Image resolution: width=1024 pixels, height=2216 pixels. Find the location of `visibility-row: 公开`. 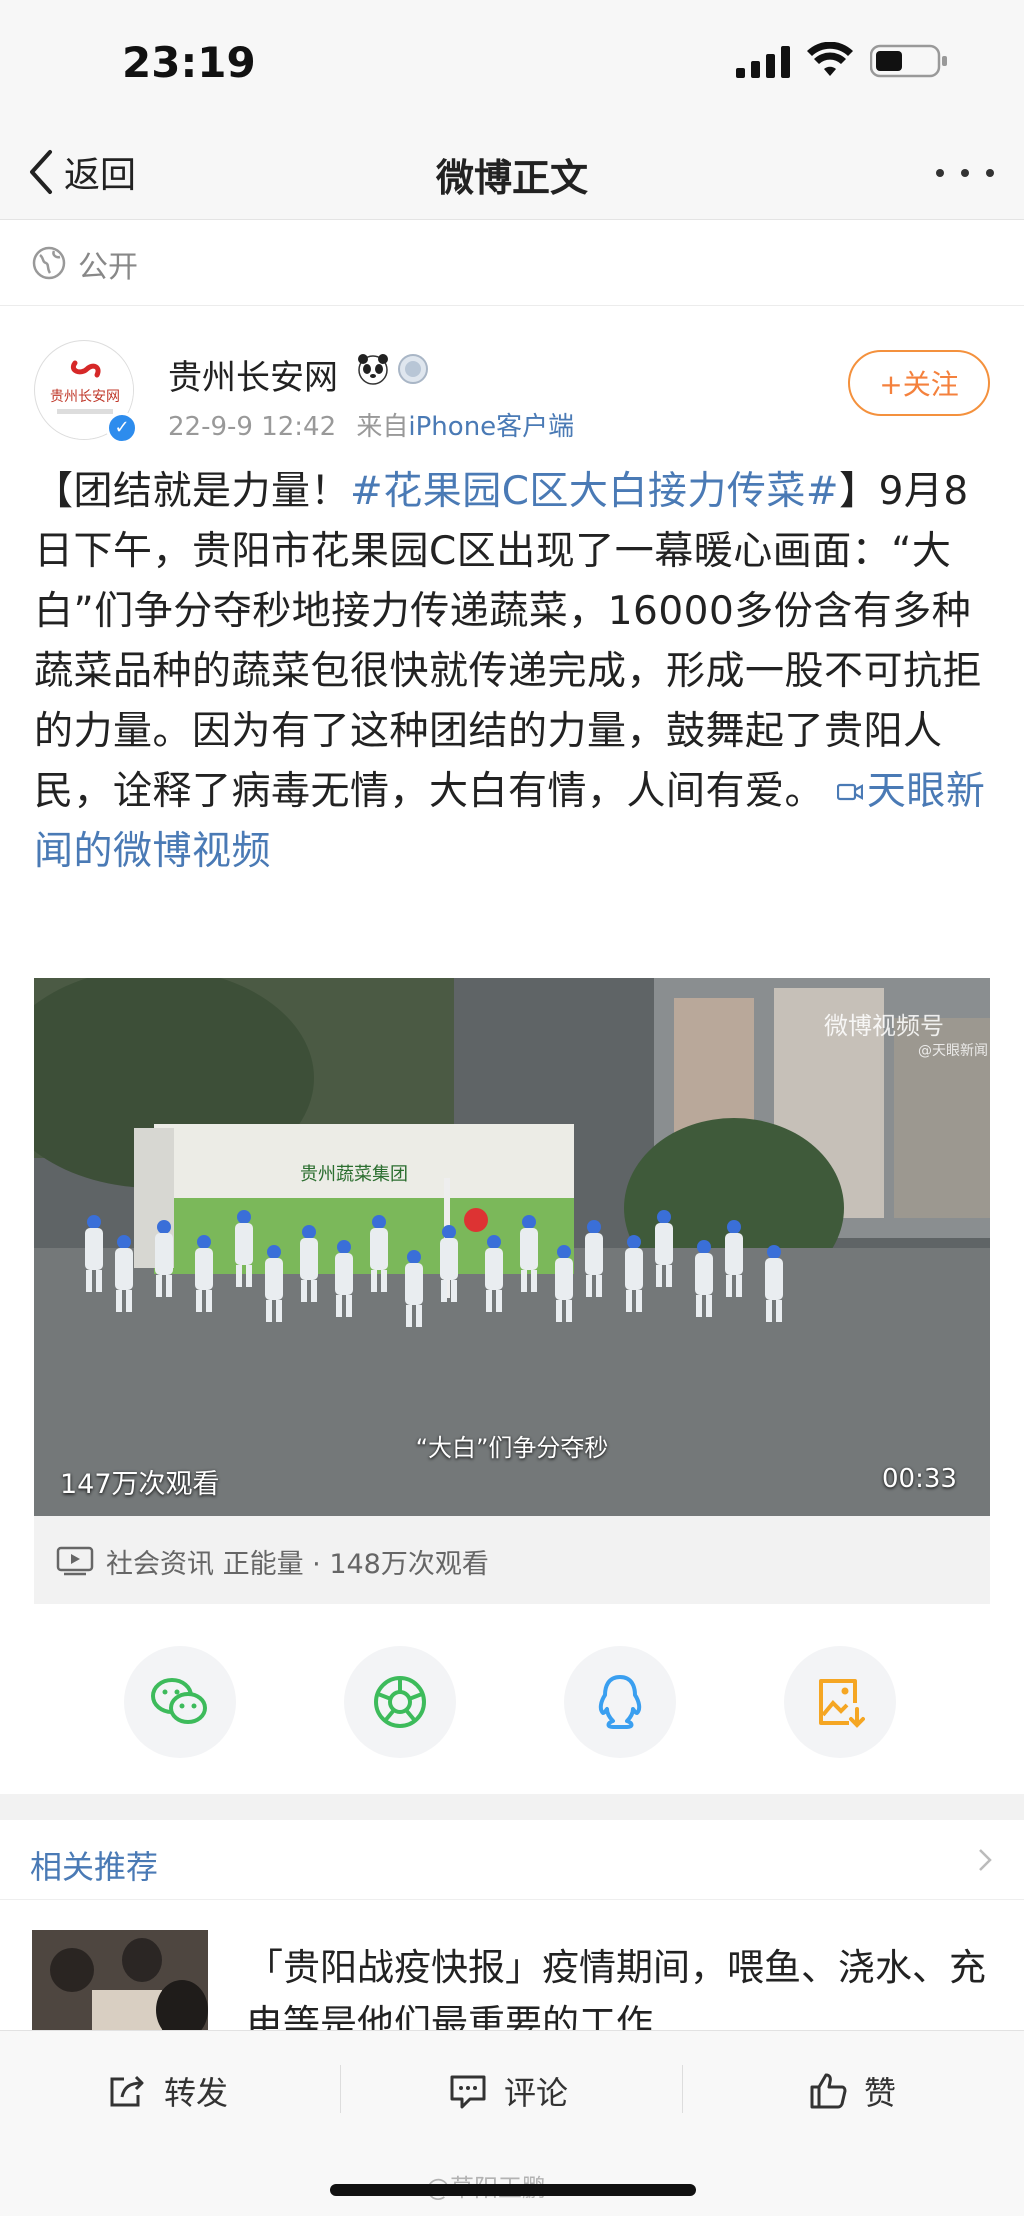

visibility-row: 公开 is located at coordinates (512, 263).